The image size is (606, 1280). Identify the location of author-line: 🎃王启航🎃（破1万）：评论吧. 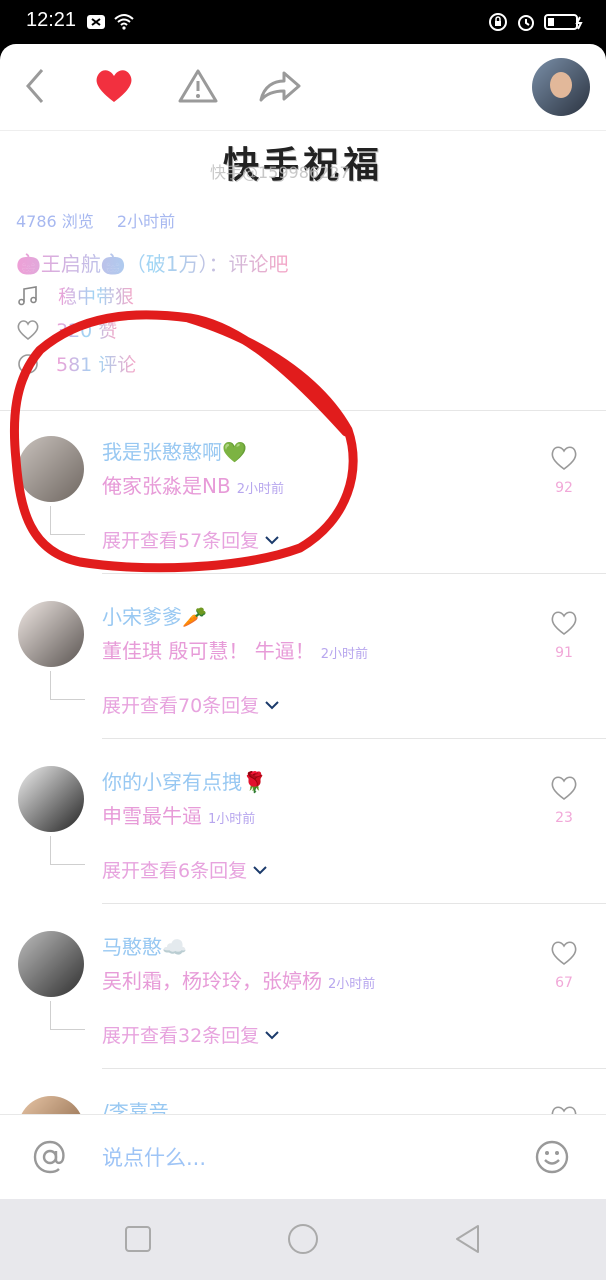
(152, 262).